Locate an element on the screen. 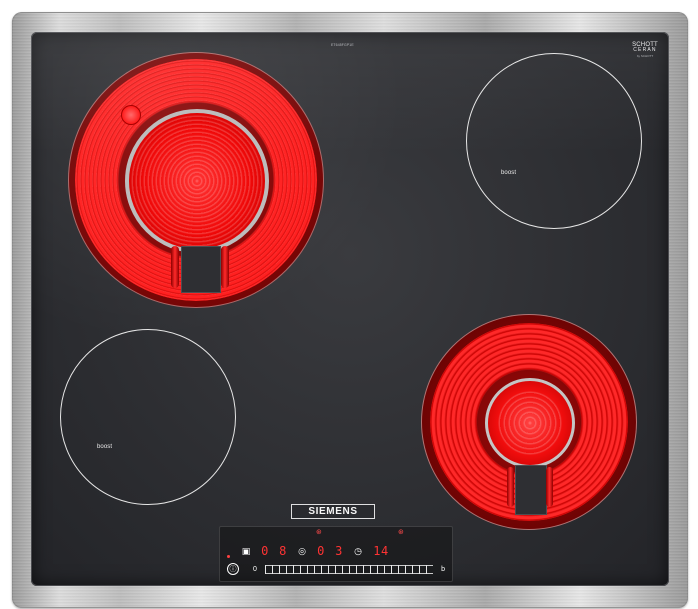 This screenshot has width=698, height=609. front-left-terminal-gap is located at coordinates (201, 269).